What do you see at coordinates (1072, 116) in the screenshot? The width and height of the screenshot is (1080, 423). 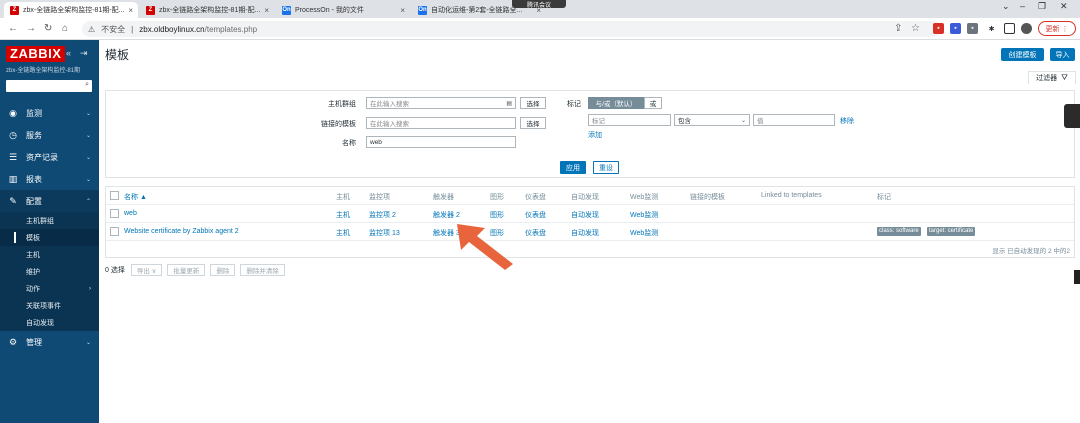 I see `floating-side-tab` at bounding box center [1072, 116].